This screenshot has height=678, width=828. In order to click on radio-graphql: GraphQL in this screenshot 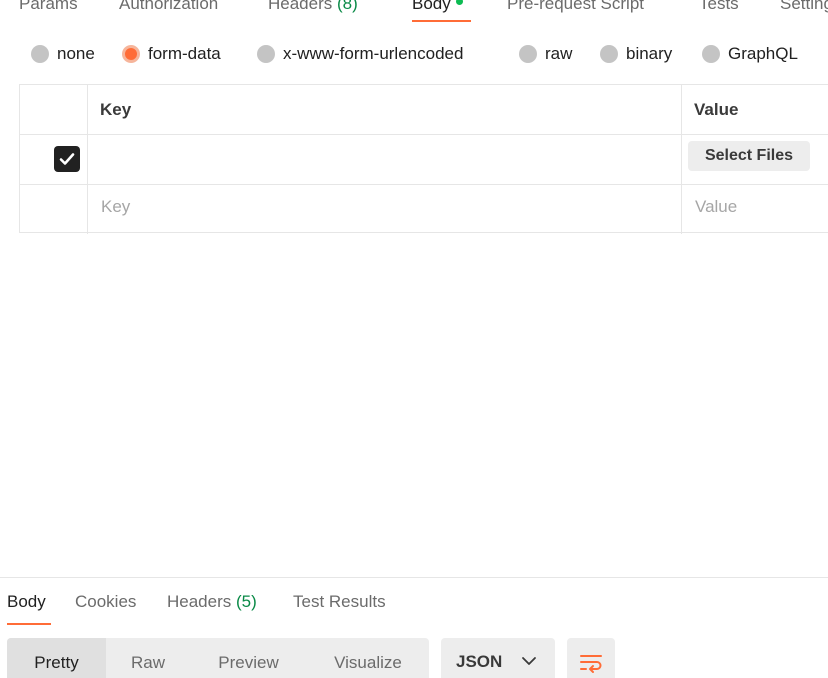, I will do `click(750, 54)`.